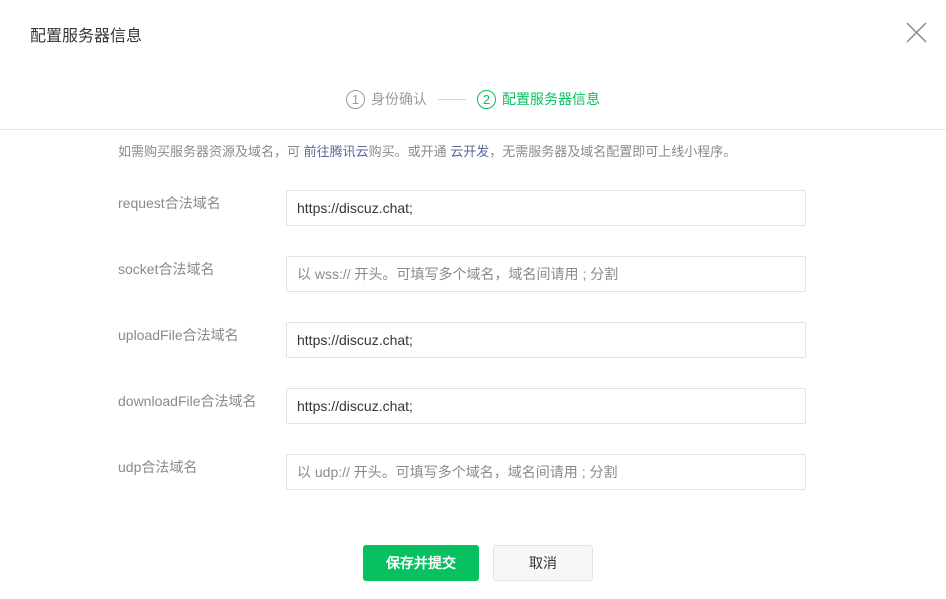 This screenshot has width=946, height=599. What do you see at coordinates (486, 99) in the screenshot?
I see `step-number: 2` at bounding box center [486, 99].